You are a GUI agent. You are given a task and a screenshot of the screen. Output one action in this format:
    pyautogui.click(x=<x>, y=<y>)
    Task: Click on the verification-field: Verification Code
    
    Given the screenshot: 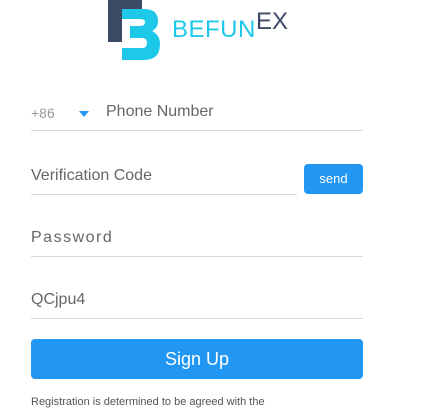 What is the action you would take?
    pyautogui.click(x=164, y=177)
    